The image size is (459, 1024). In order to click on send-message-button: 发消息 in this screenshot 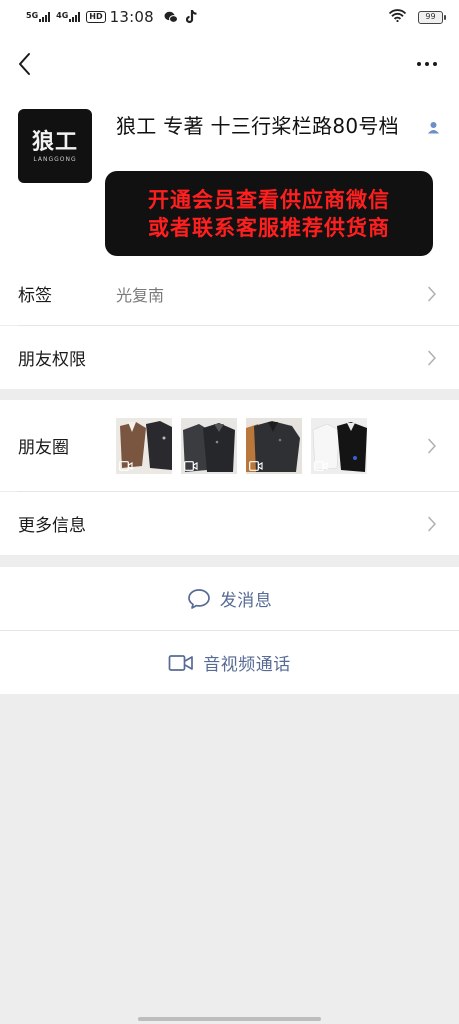, I will do `click(229, 598)`.